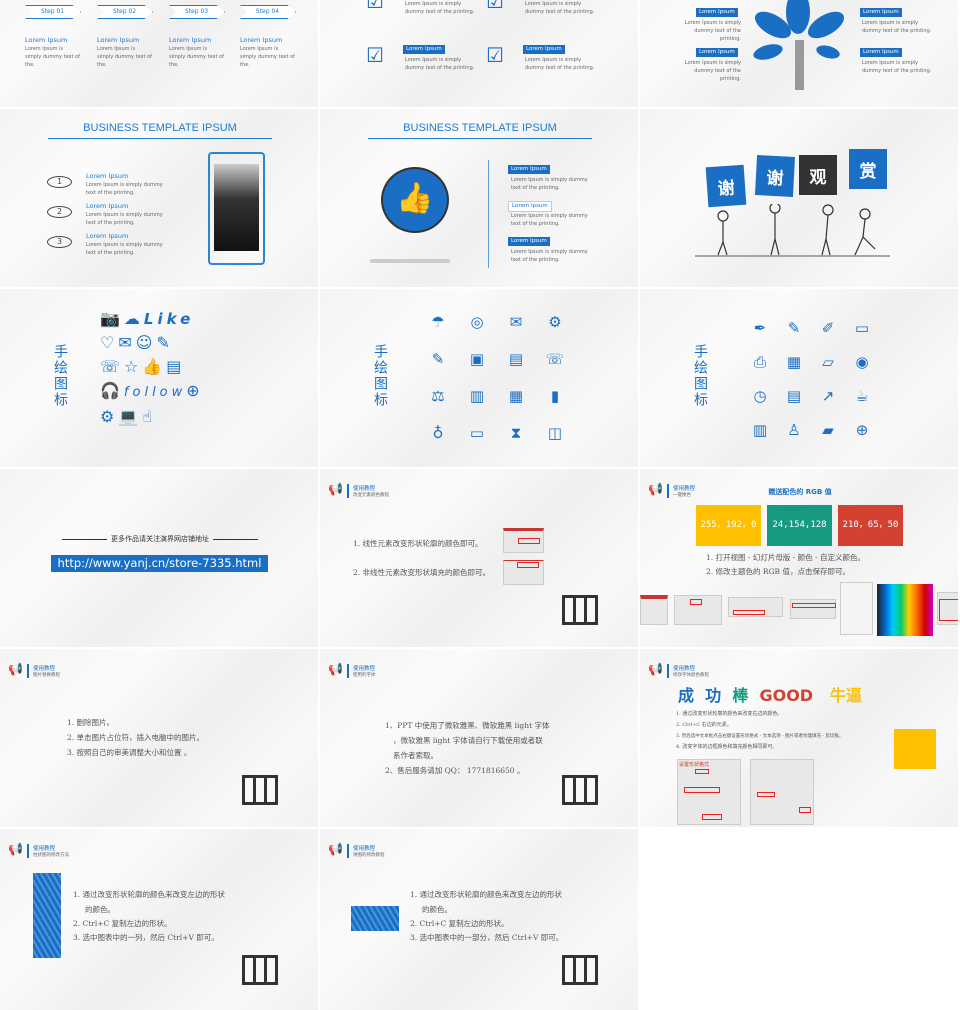 The width and height of the screenshot is (960, 1010). Describe the element at coordinates (91, 722) in the screenshot. I see `instruction-line: 1. 删除图片。` at that location.